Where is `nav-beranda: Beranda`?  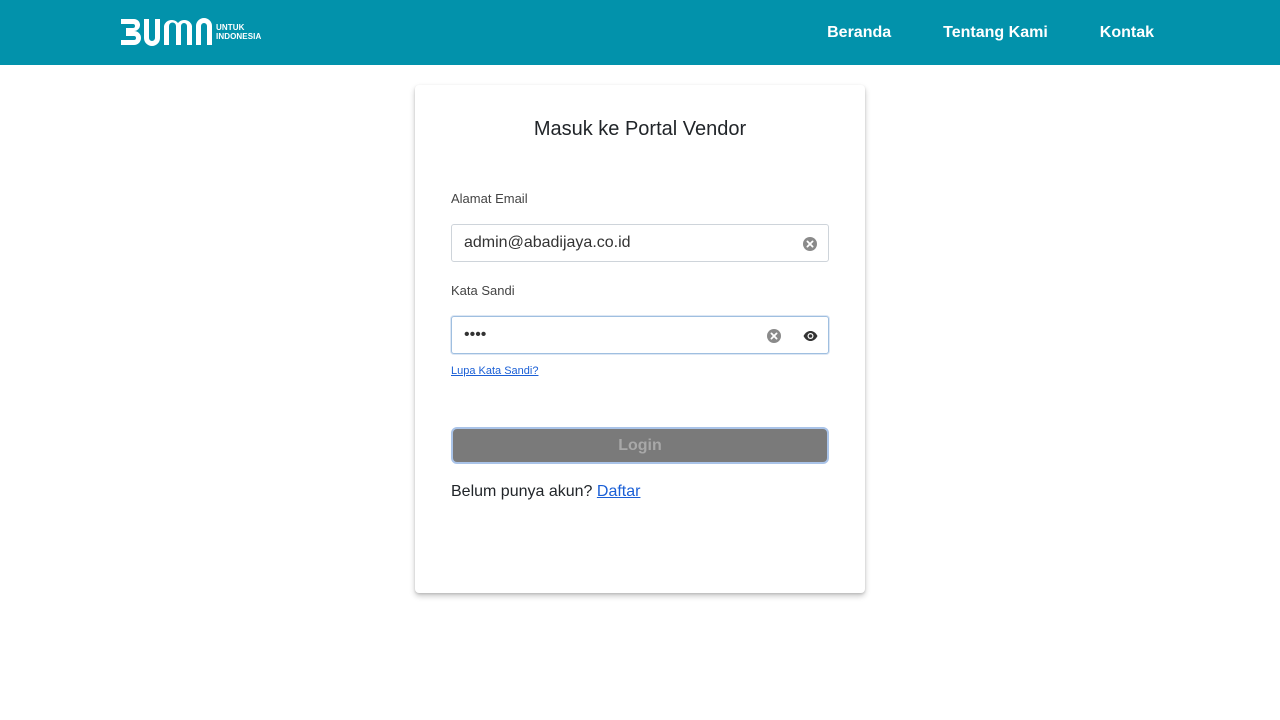
nav-beranda: Beranda is located at coordinates (859, 33).